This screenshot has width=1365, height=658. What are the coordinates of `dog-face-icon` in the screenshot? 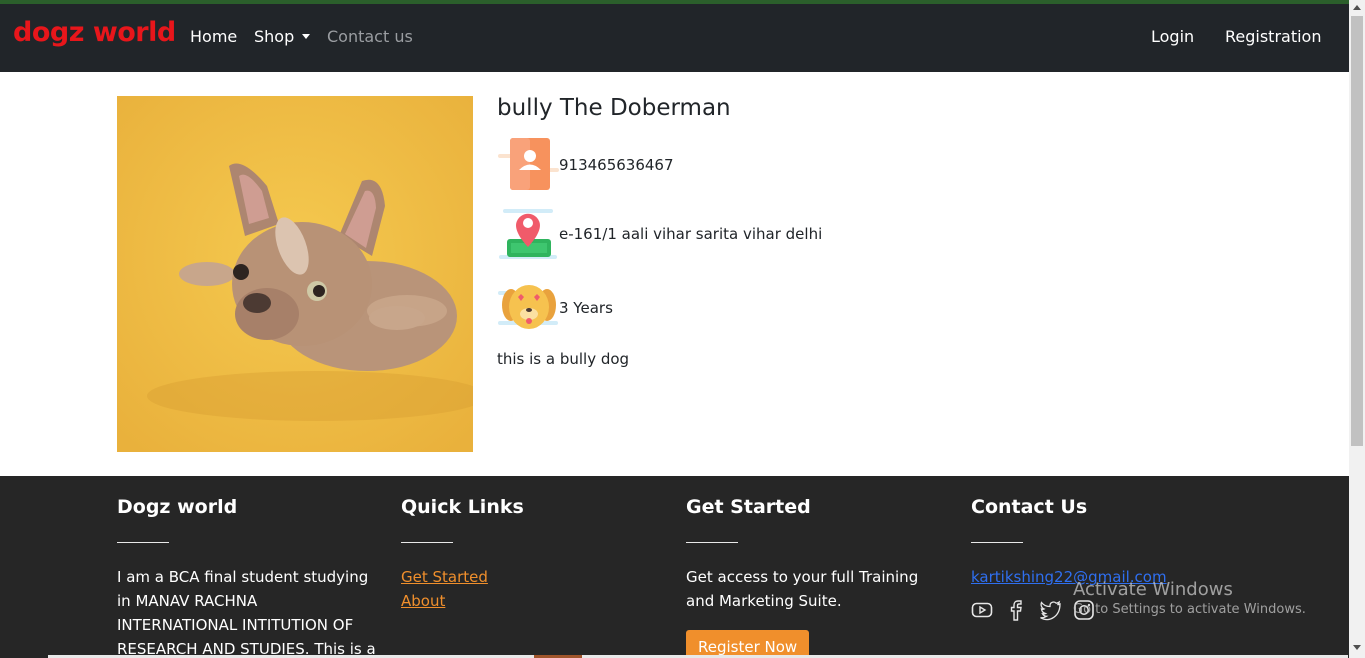 It's located at (528, 308).